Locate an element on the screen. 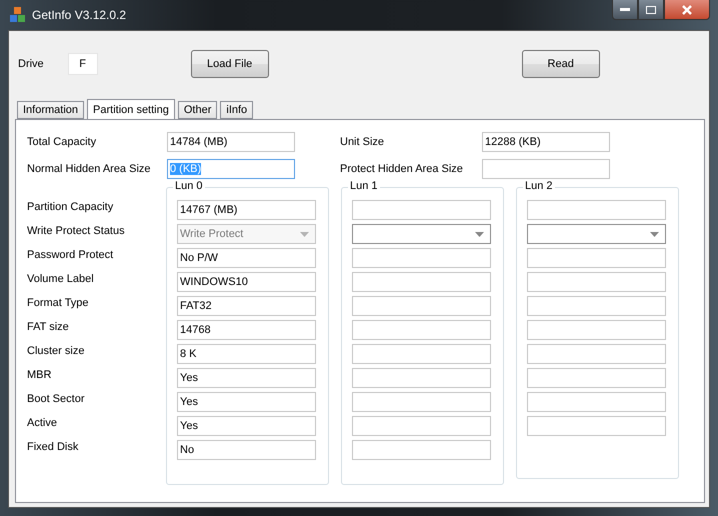  minimize-icon is located at coordinates (625, 9).